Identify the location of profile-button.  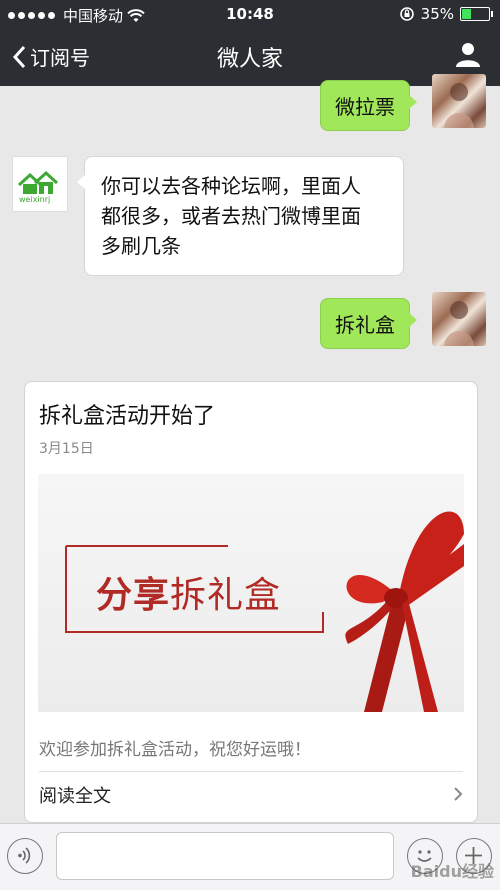
(468, 57).